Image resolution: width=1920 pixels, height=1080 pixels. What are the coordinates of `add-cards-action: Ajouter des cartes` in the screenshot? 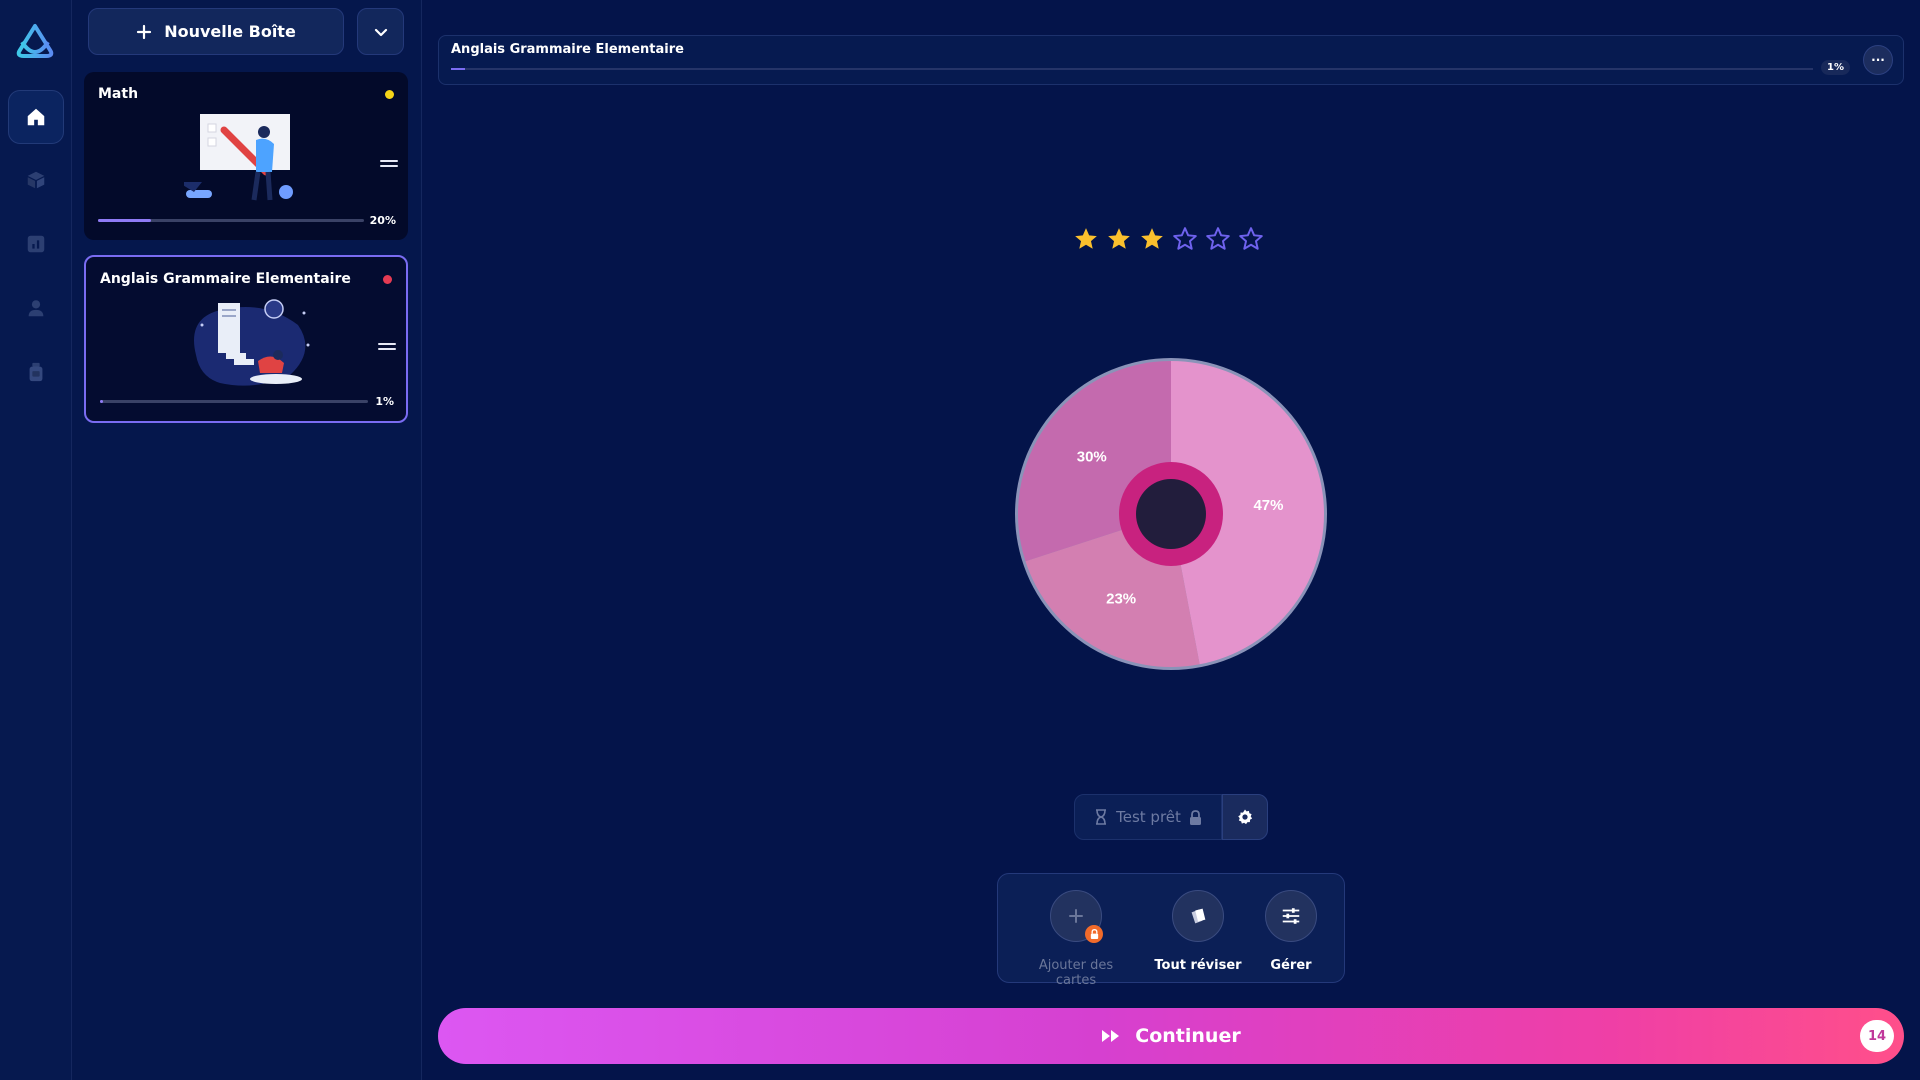 It's located at (1076, 939).